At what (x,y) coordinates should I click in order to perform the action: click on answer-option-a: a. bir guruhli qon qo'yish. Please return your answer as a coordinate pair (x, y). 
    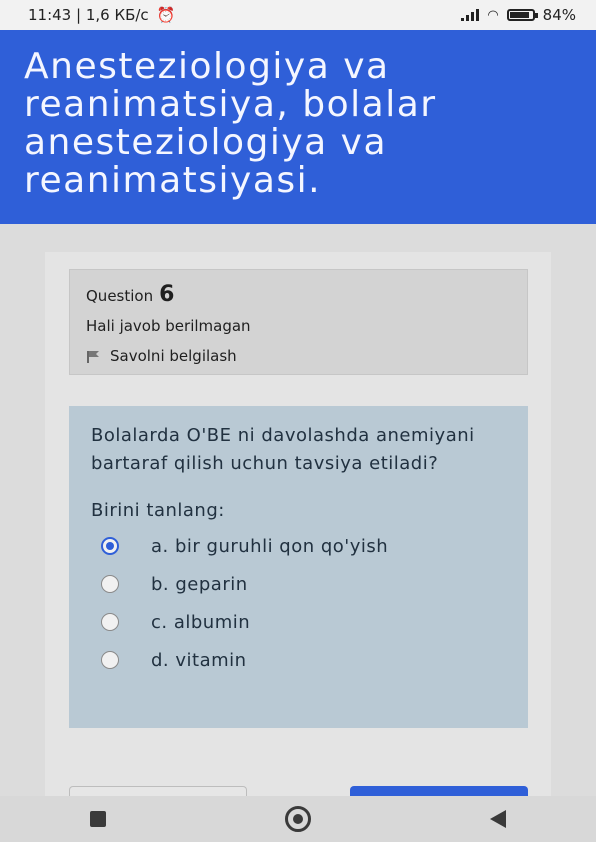
    Looking at the image, I should click on (298, 546).